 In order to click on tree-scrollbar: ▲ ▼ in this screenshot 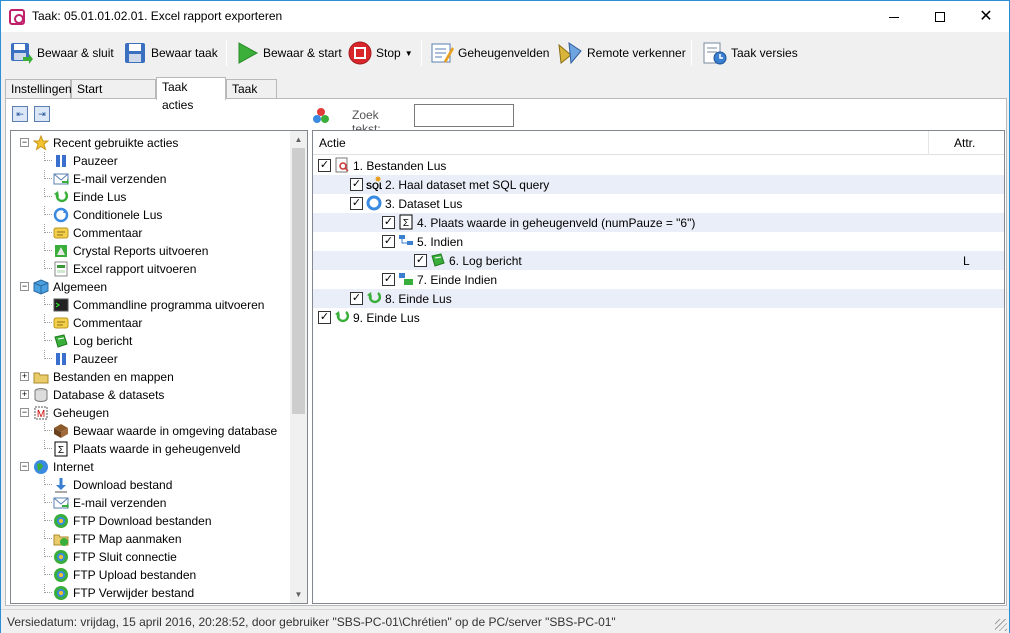, I will do `click(298, 367)`.